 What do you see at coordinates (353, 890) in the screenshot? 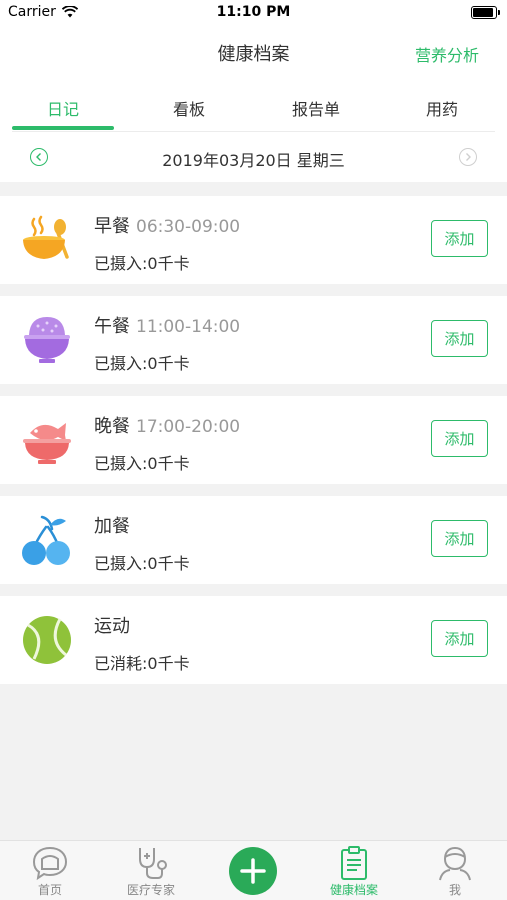
I see `tabbar-label: 健康档案` at bounding box center [353, 890].